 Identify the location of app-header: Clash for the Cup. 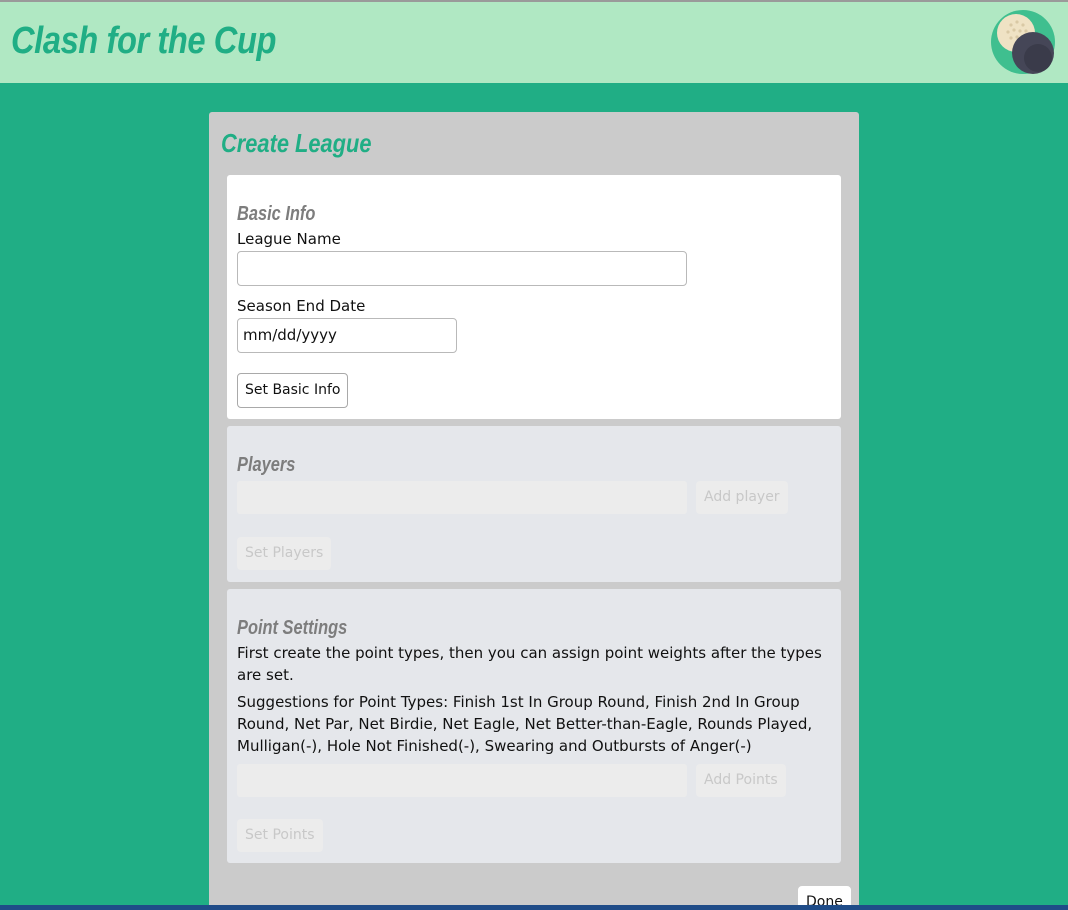
(534, 42).